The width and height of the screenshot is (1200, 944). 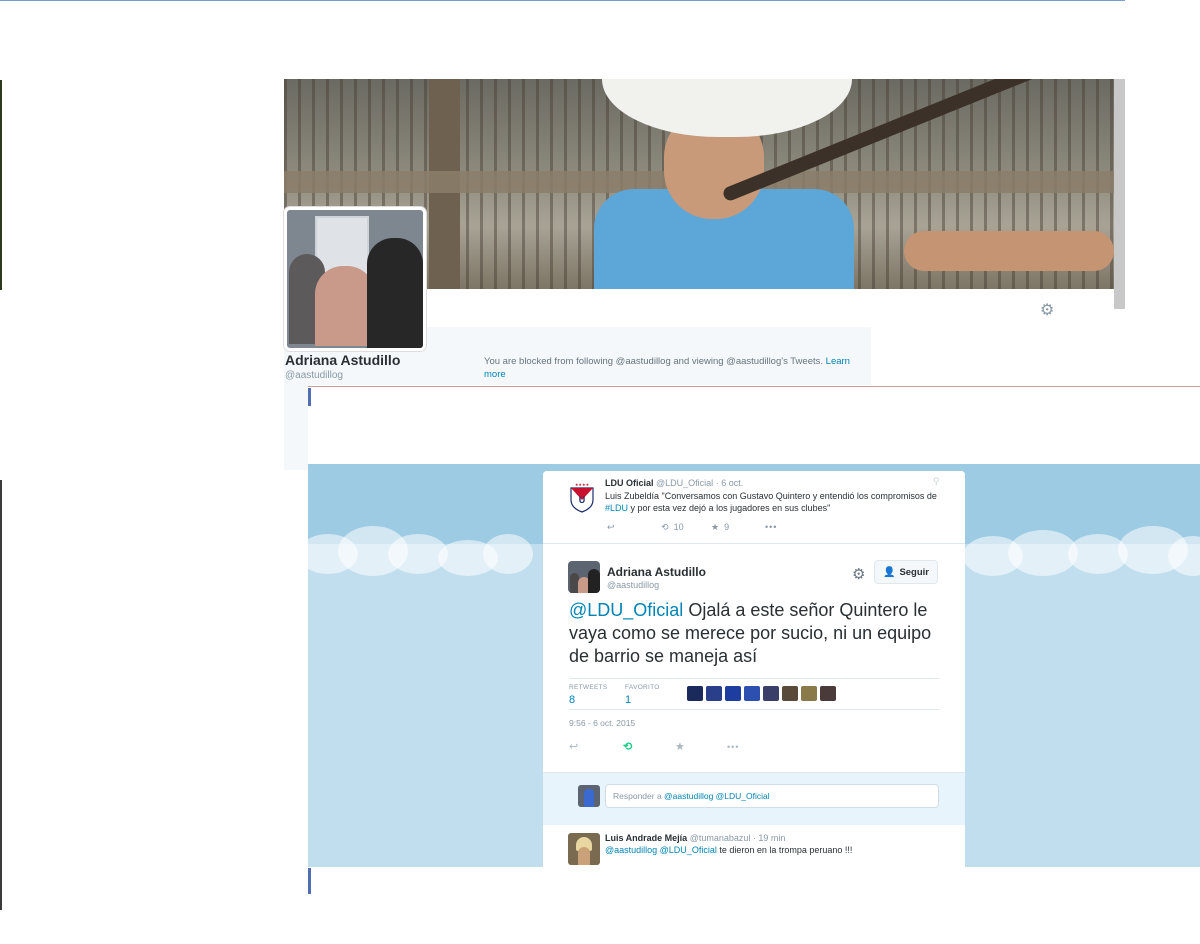 I want to click on reply-box: Responder a @aastudillog @LDU_Oficial, so click(x=754, y=799).